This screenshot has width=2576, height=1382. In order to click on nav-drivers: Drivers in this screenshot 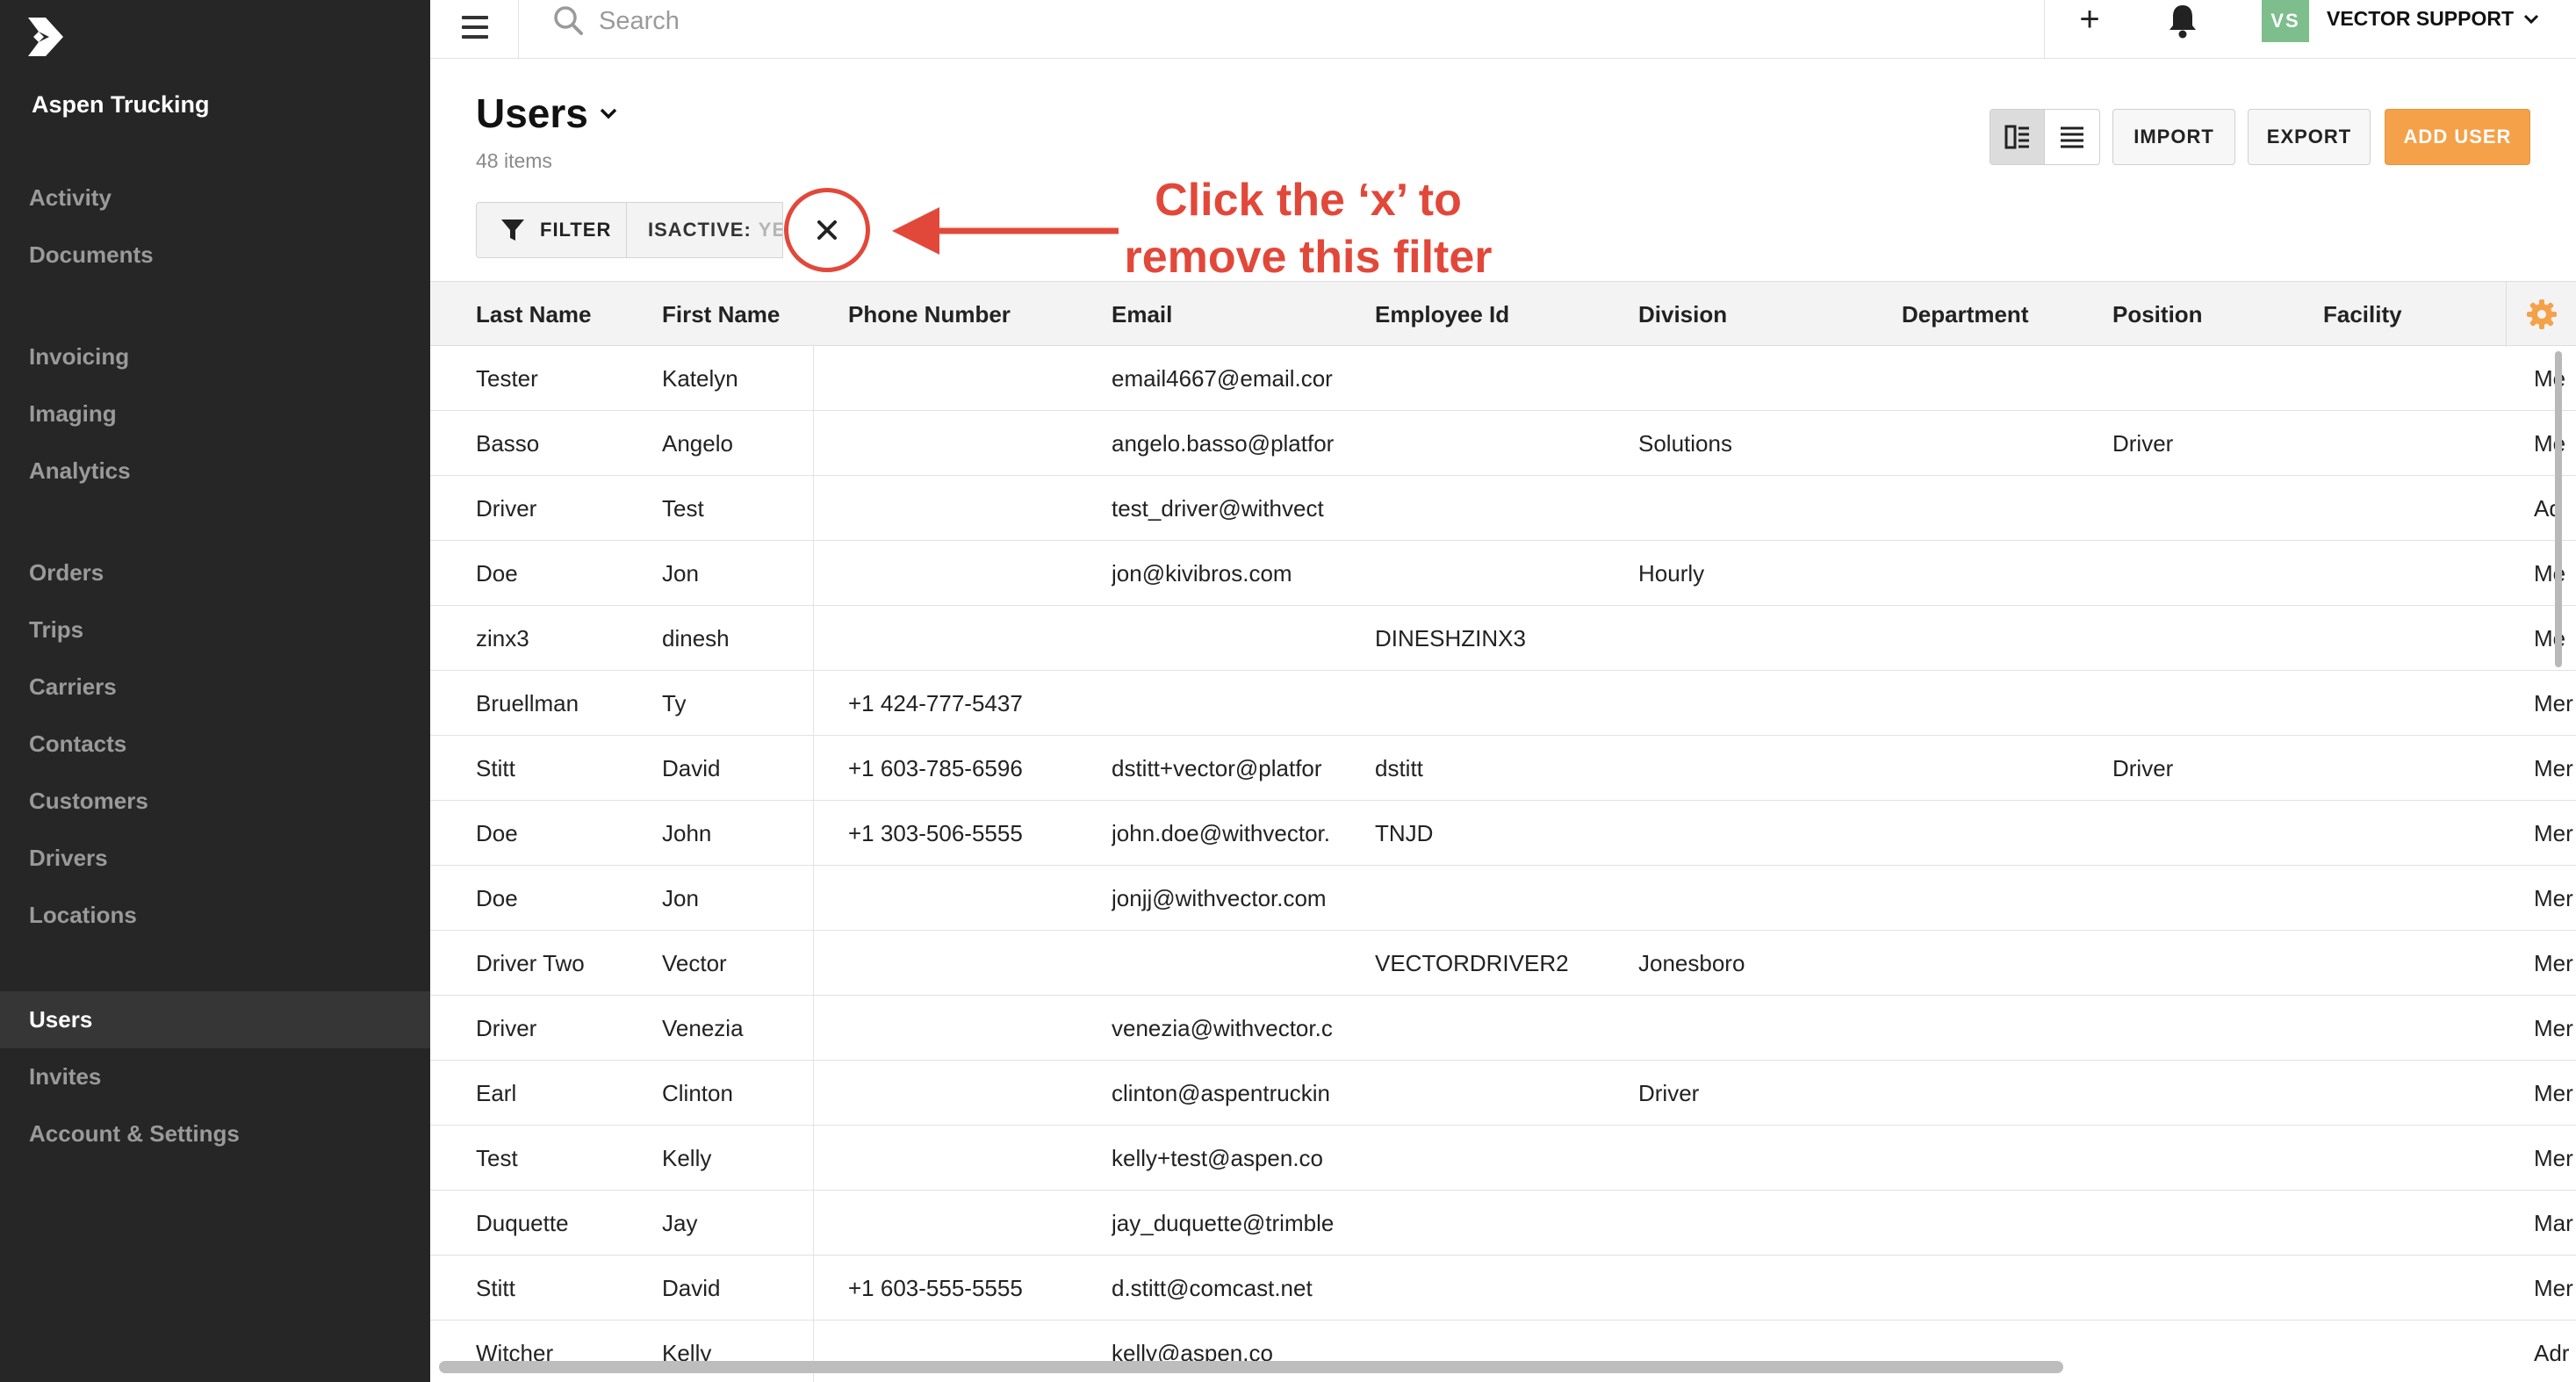, I will do `click(215, 858)`.